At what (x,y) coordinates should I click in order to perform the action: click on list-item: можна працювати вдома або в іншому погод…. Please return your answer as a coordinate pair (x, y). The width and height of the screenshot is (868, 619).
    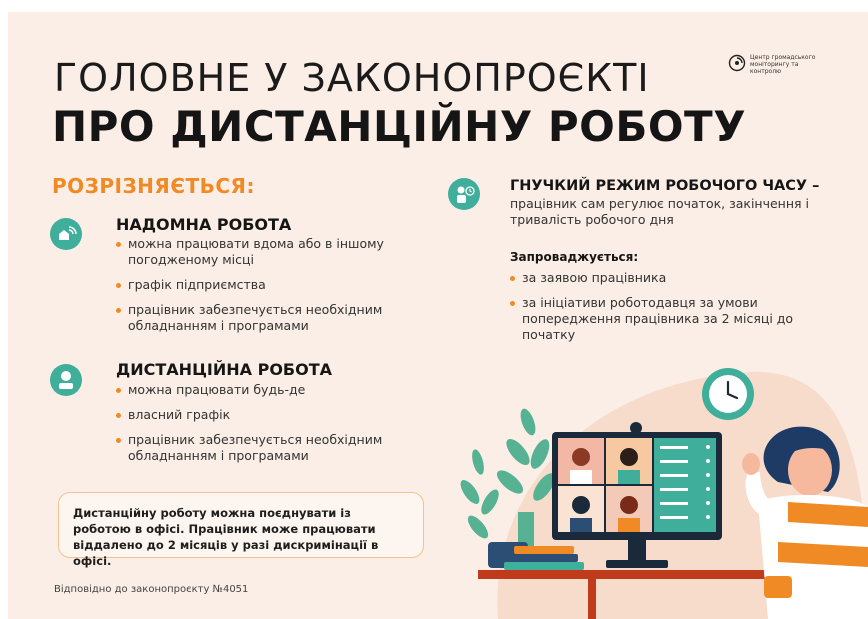
    Looking at the image, I should click on (266, 252).